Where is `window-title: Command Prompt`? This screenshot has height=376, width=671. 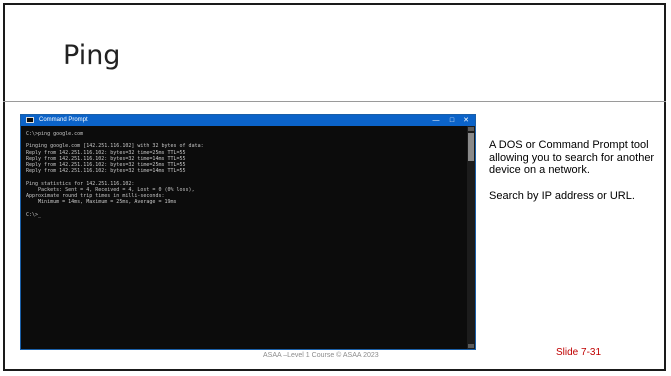
window-title: Command Prompt is located at coordinates (63, 120).